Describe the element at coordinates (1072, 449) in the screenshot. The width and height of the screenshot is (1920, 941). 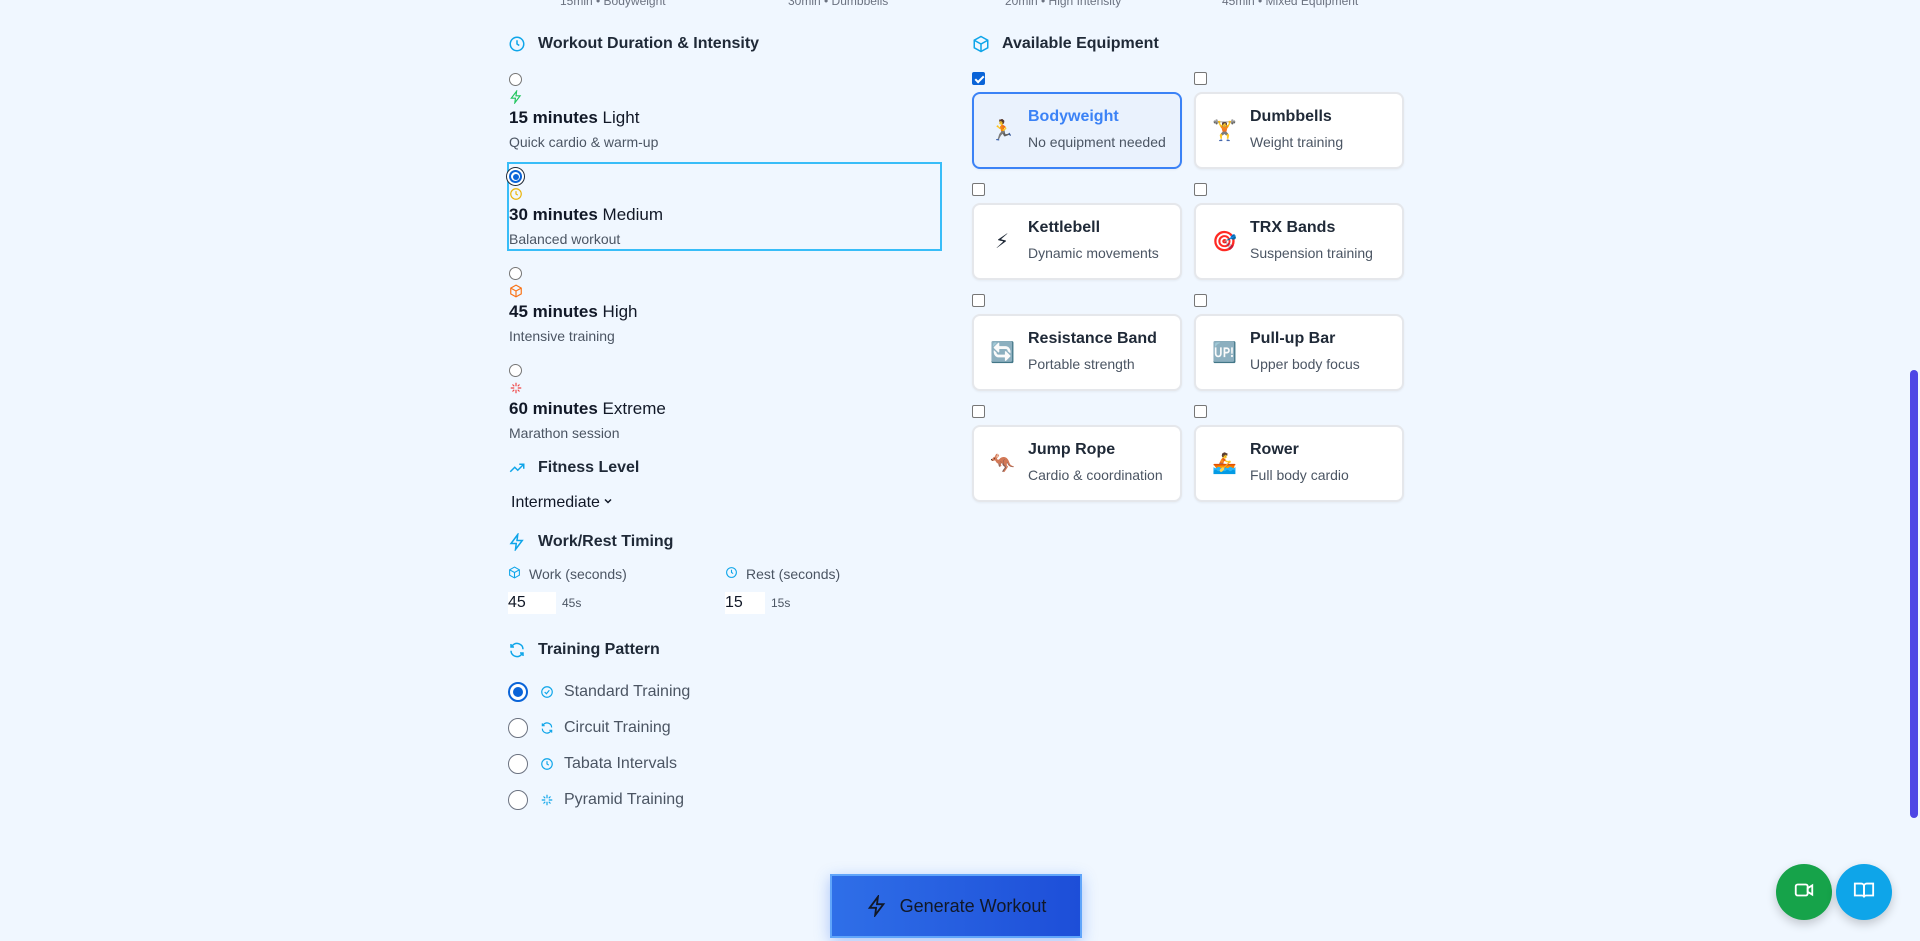
I see `equipment-name: Jump Rope` at that location.